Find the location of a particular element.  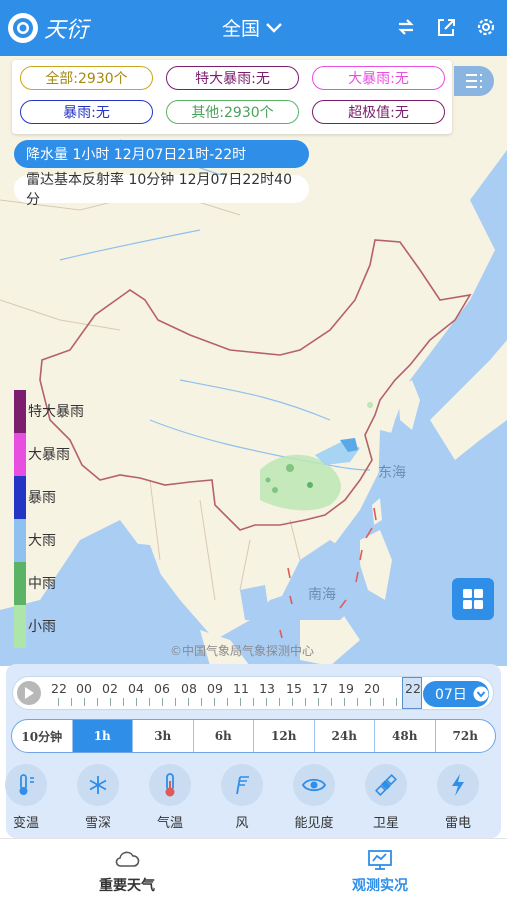

lightning-icon is located at coordinates (458, 785).